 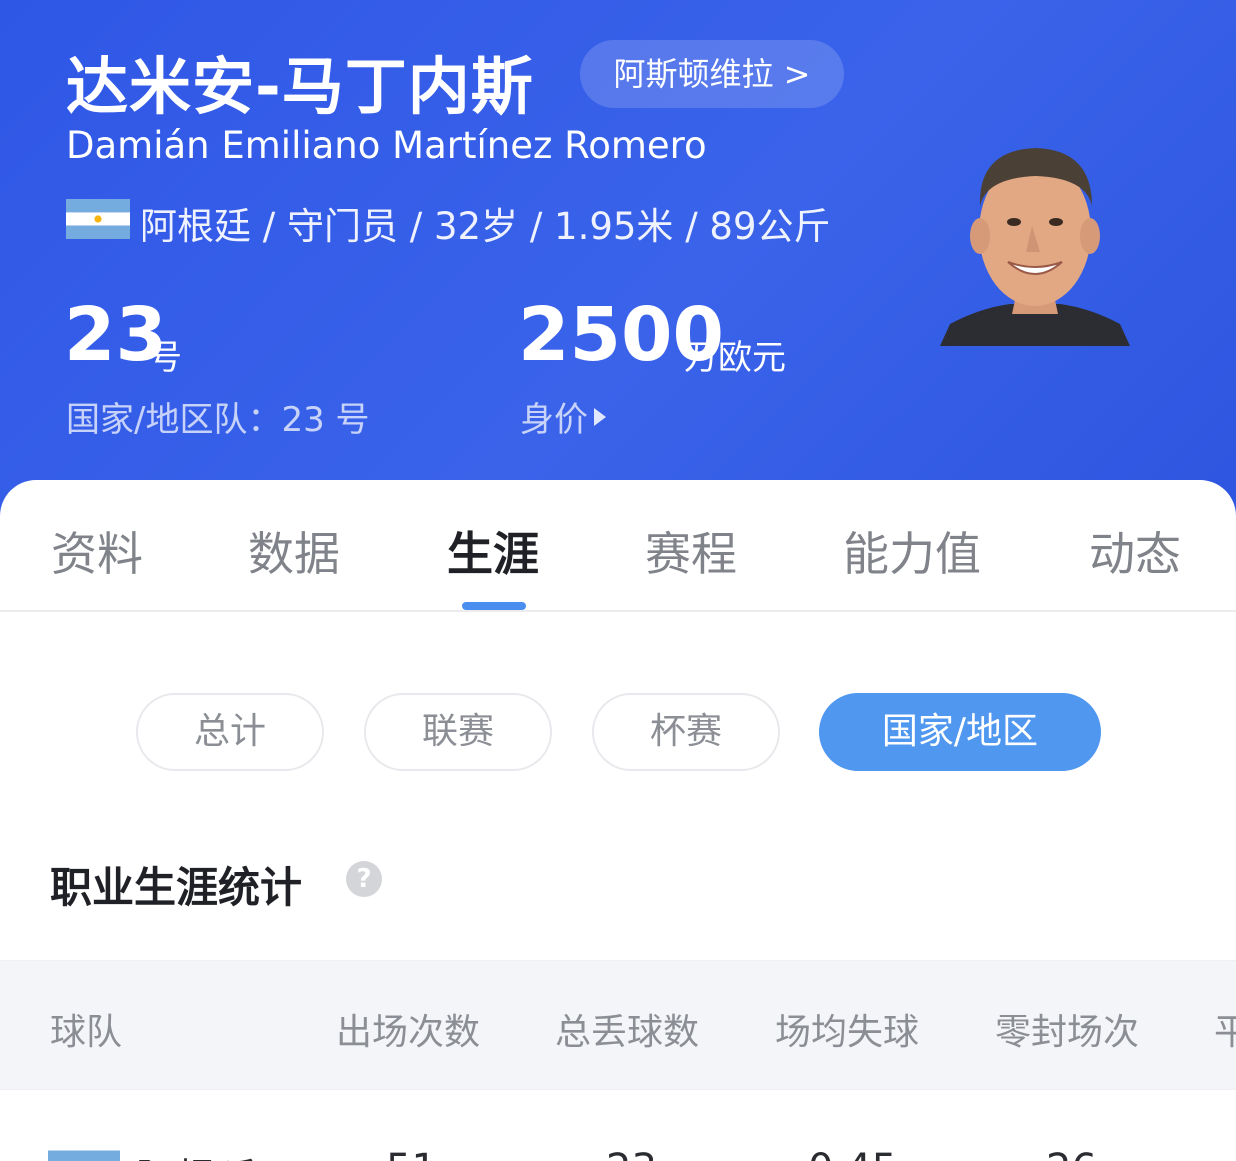 What do you see at coordinates (1135, 551) in the screenshot?
I see `tab-news: 动态` at bounding box center [1135, 551].